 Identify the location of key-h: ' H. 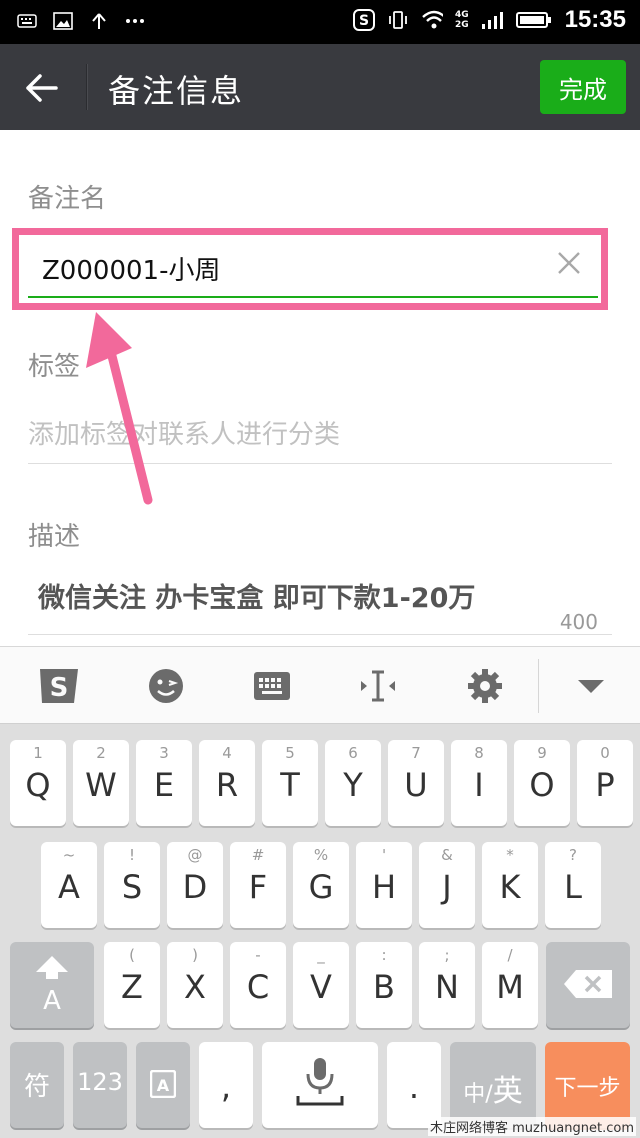
(384, 885).